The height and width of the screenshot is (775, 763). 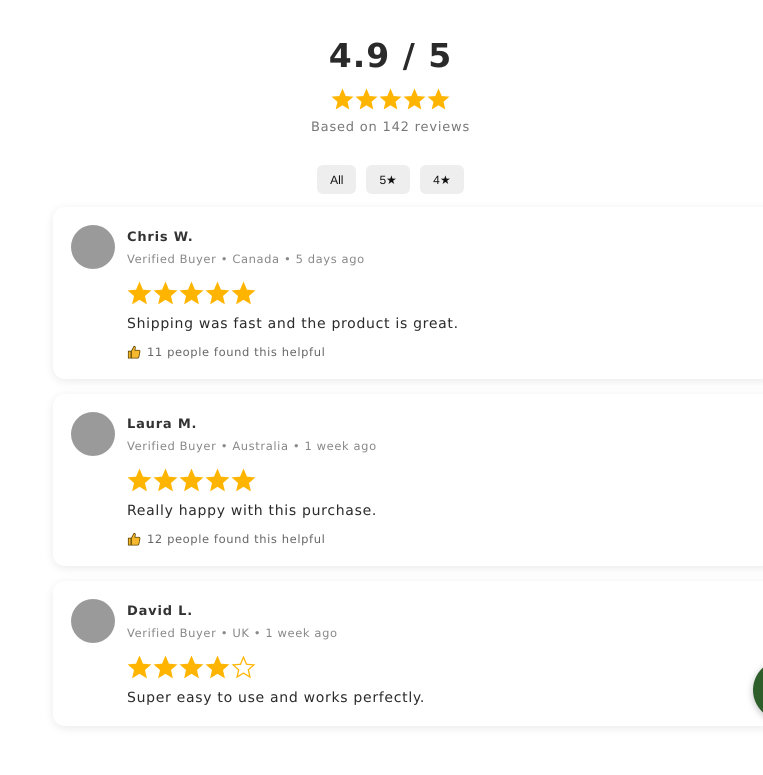 I want to click on review-meta: Verified Buyer • UK • 1 week ago, so click(x=232, y=633).